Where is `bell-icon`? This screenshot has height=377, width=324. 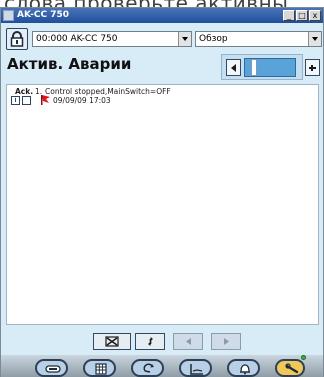
bell-icon is located at coordinates (245, 369).